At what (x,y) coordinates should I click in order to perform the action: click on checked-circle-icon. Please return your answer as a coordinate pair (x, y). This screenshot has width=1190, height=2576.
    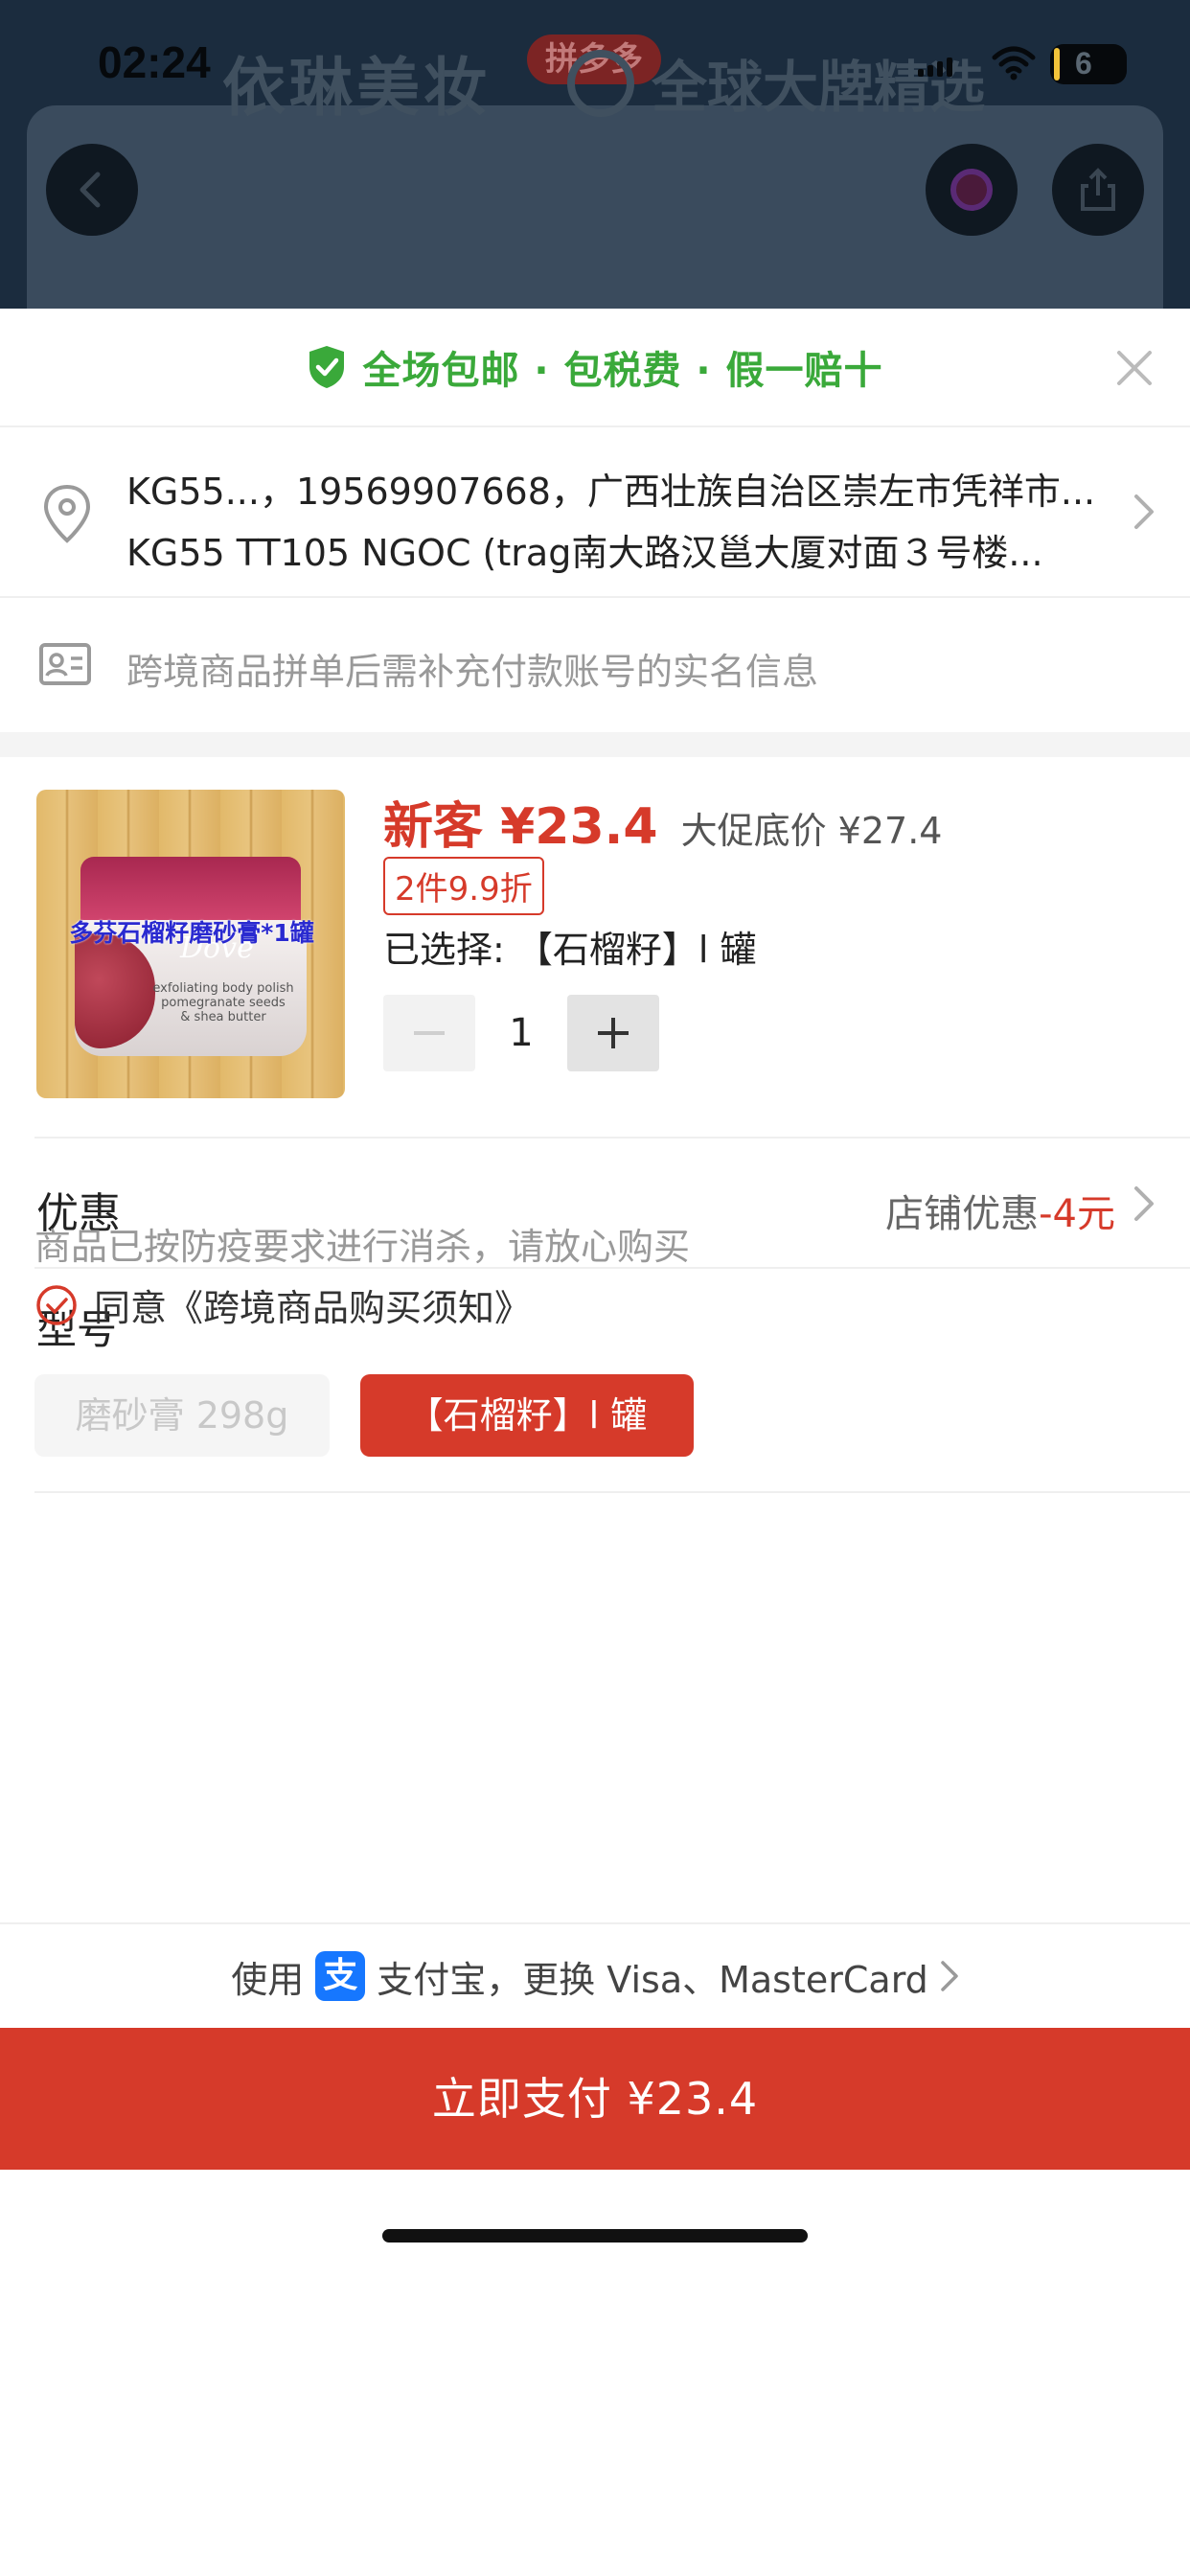
    Looking at the image, I should click on (57, 1305).